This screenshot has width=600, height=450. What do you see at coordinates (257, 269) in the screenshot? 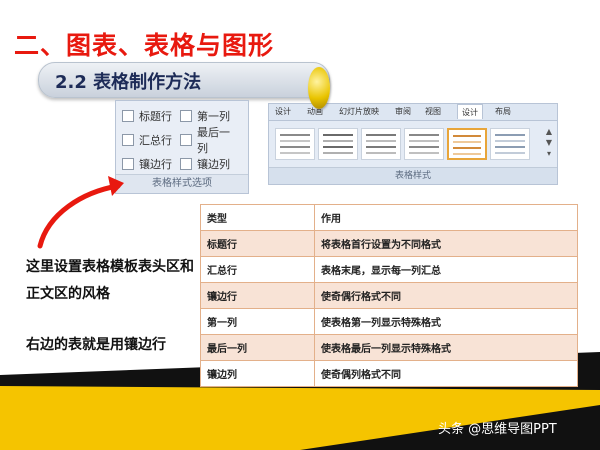
I see `type-cell: 汇总行` at bounding box center [257, 269].